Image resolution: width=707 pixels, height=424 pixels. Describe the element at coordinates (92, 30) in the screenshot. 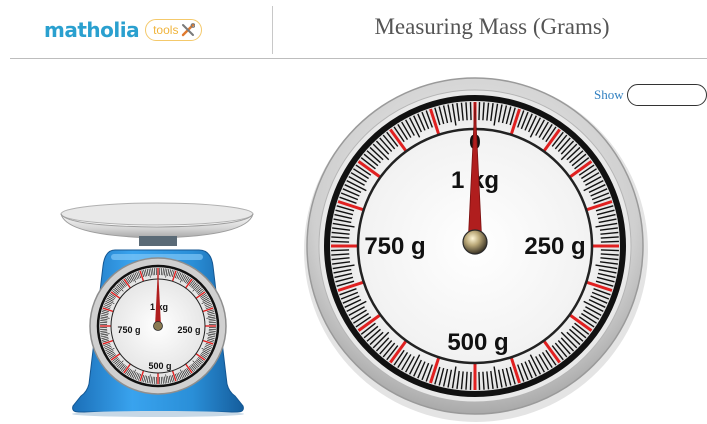

I see `logo-wordmark: matholia` at that location.